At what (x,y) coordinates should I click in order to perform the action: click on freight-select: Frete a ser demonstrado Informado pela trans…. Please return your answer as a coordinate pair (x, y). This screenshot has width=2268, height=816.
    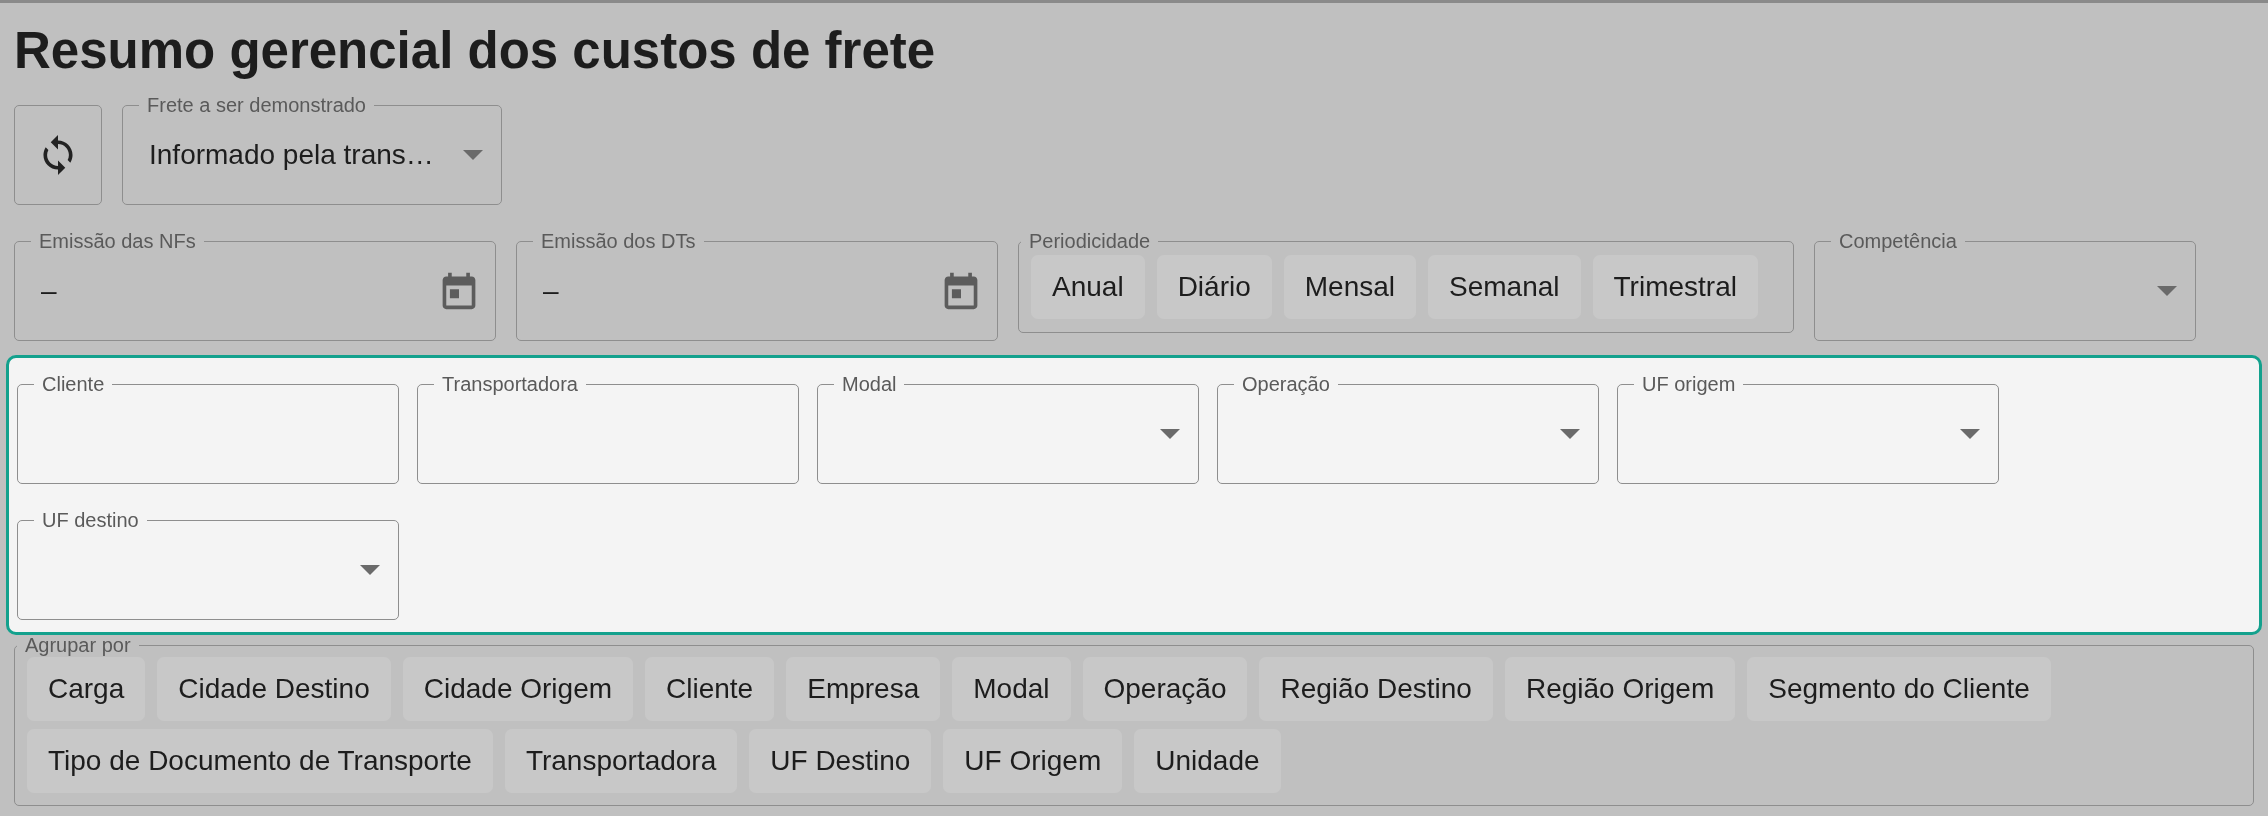
    Looking at the image, I should click on (312, 151).